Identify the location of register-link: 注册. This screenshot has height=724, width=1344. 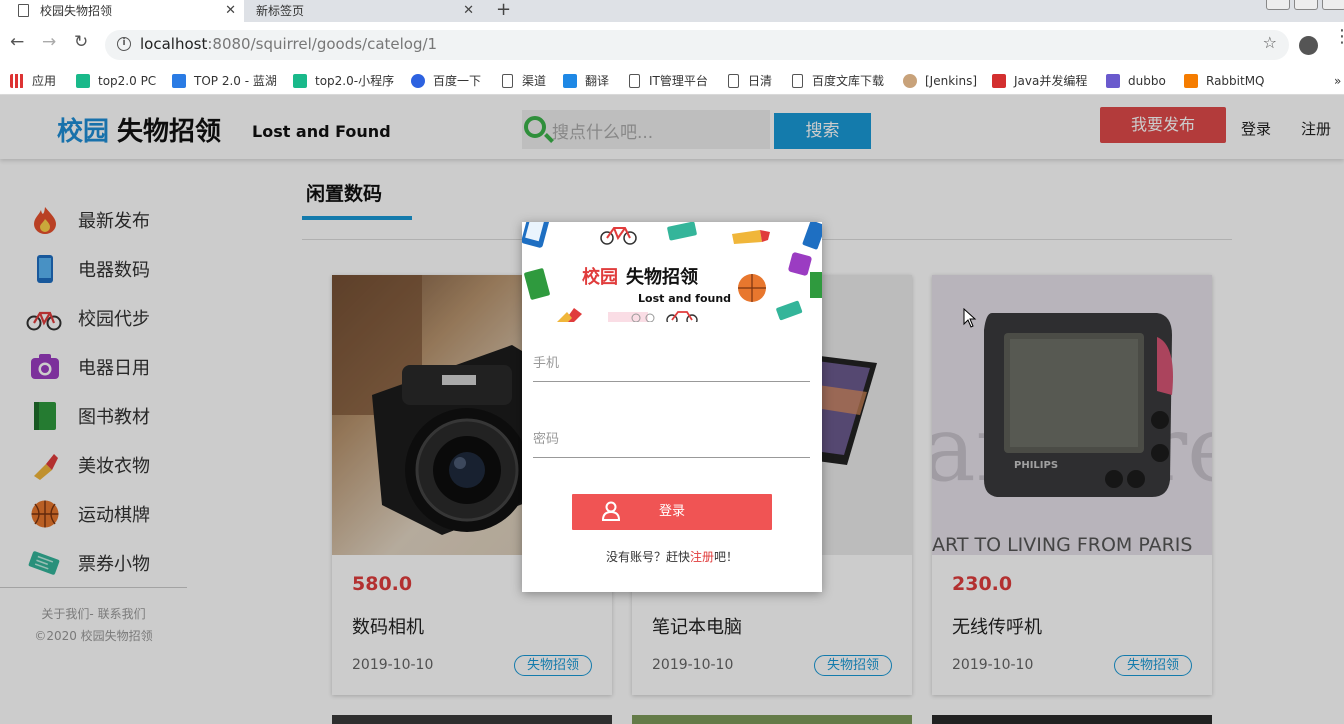
(702, 557).